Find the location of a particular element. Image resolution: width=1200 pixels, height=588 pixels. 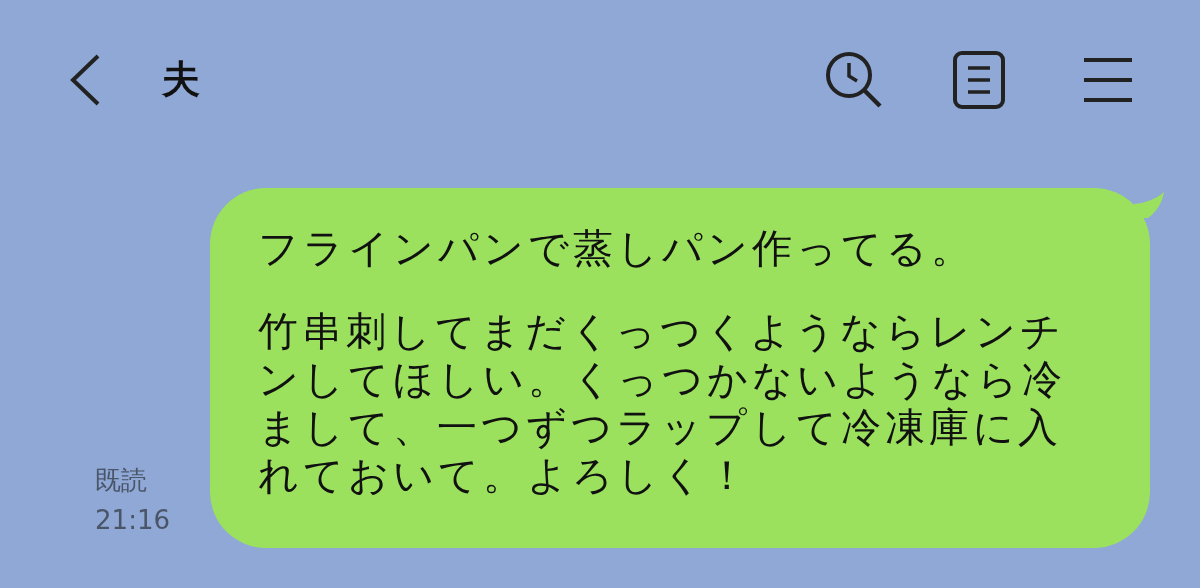

message-time: 21:16 is located at coordinates (132, 520).